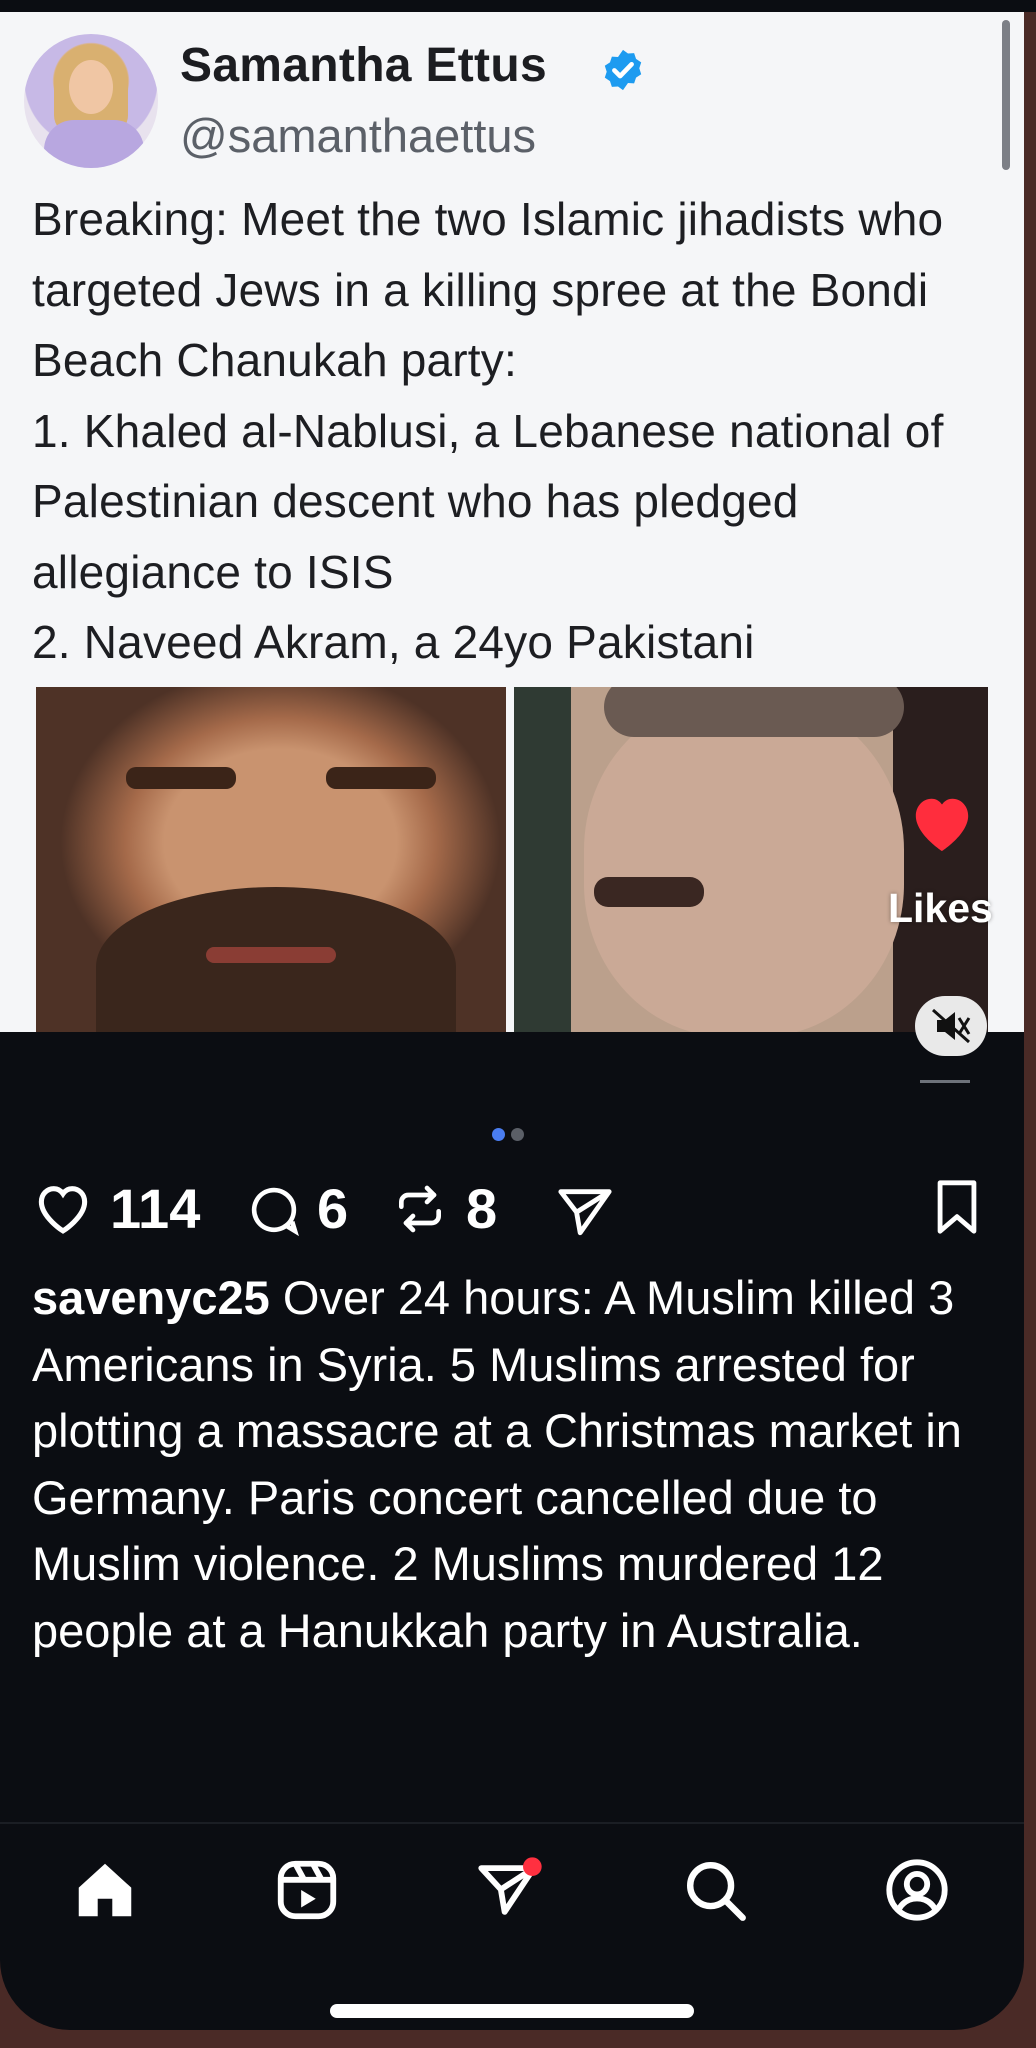 This screenshot has width=1036, height=2048. I want to click on messages-icon, so click(509, 1890).